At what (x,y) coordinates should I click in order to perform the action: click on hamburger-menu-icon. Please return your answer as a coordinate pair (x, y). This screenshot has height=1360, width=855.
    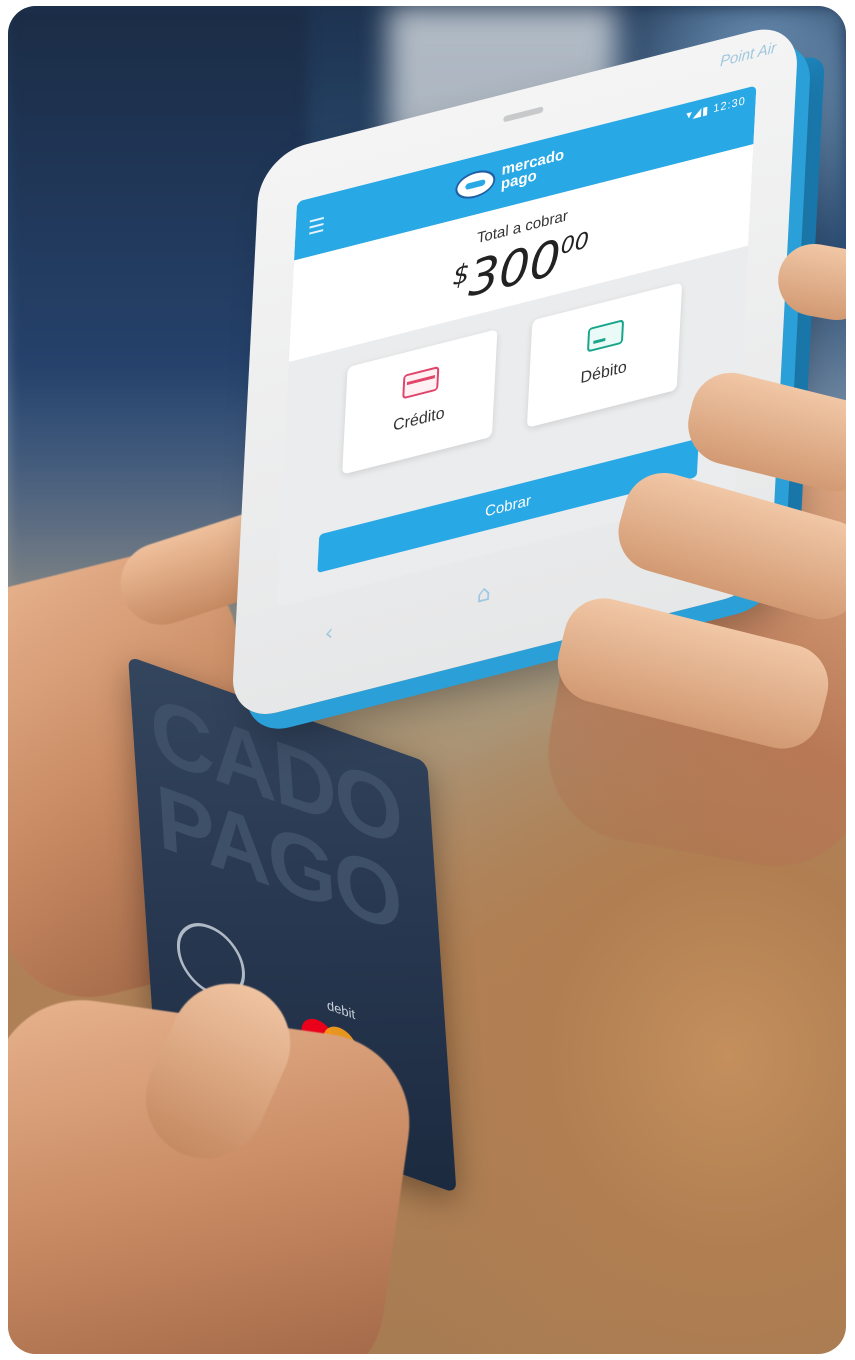
    Looking at the image, I should click on (316, 225).